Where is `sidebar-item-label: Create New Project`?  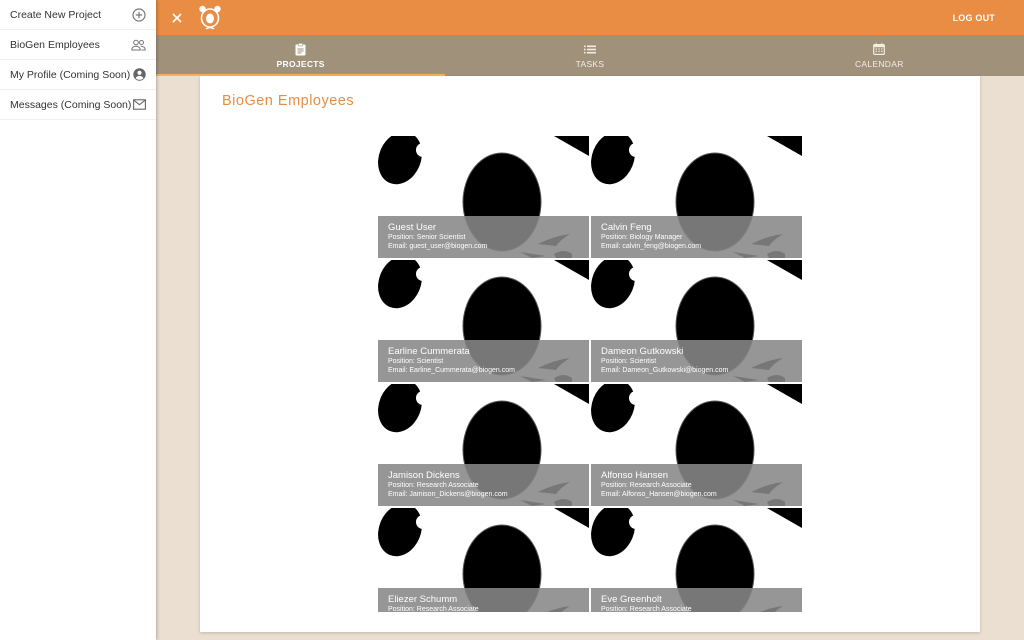
sidebar-item-label: Create New Project is located at coordinates (56, 14).